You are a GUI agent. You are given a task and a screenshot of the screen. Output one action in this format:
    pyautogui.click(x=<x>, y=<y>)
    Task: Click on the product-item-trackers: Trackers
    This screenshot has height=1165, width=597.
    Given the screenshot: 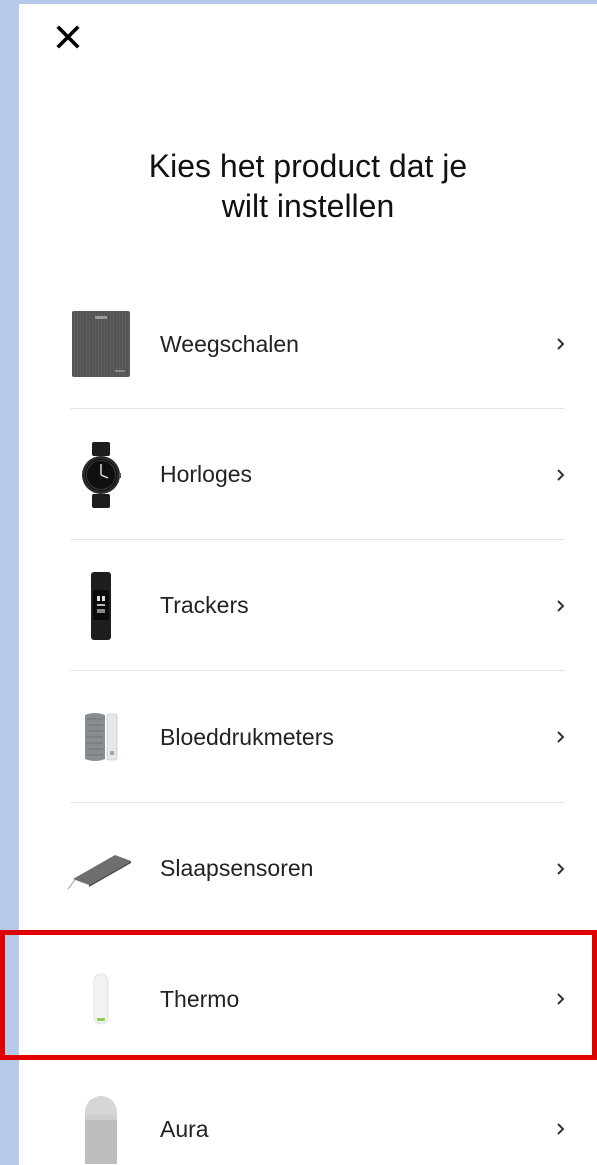 What is the action you would take?
    pyautogui.click(x=308, y=605)
    